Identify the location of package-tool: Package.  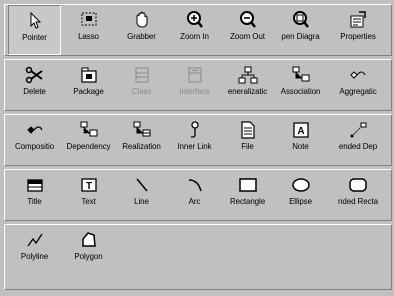
(88, 85).